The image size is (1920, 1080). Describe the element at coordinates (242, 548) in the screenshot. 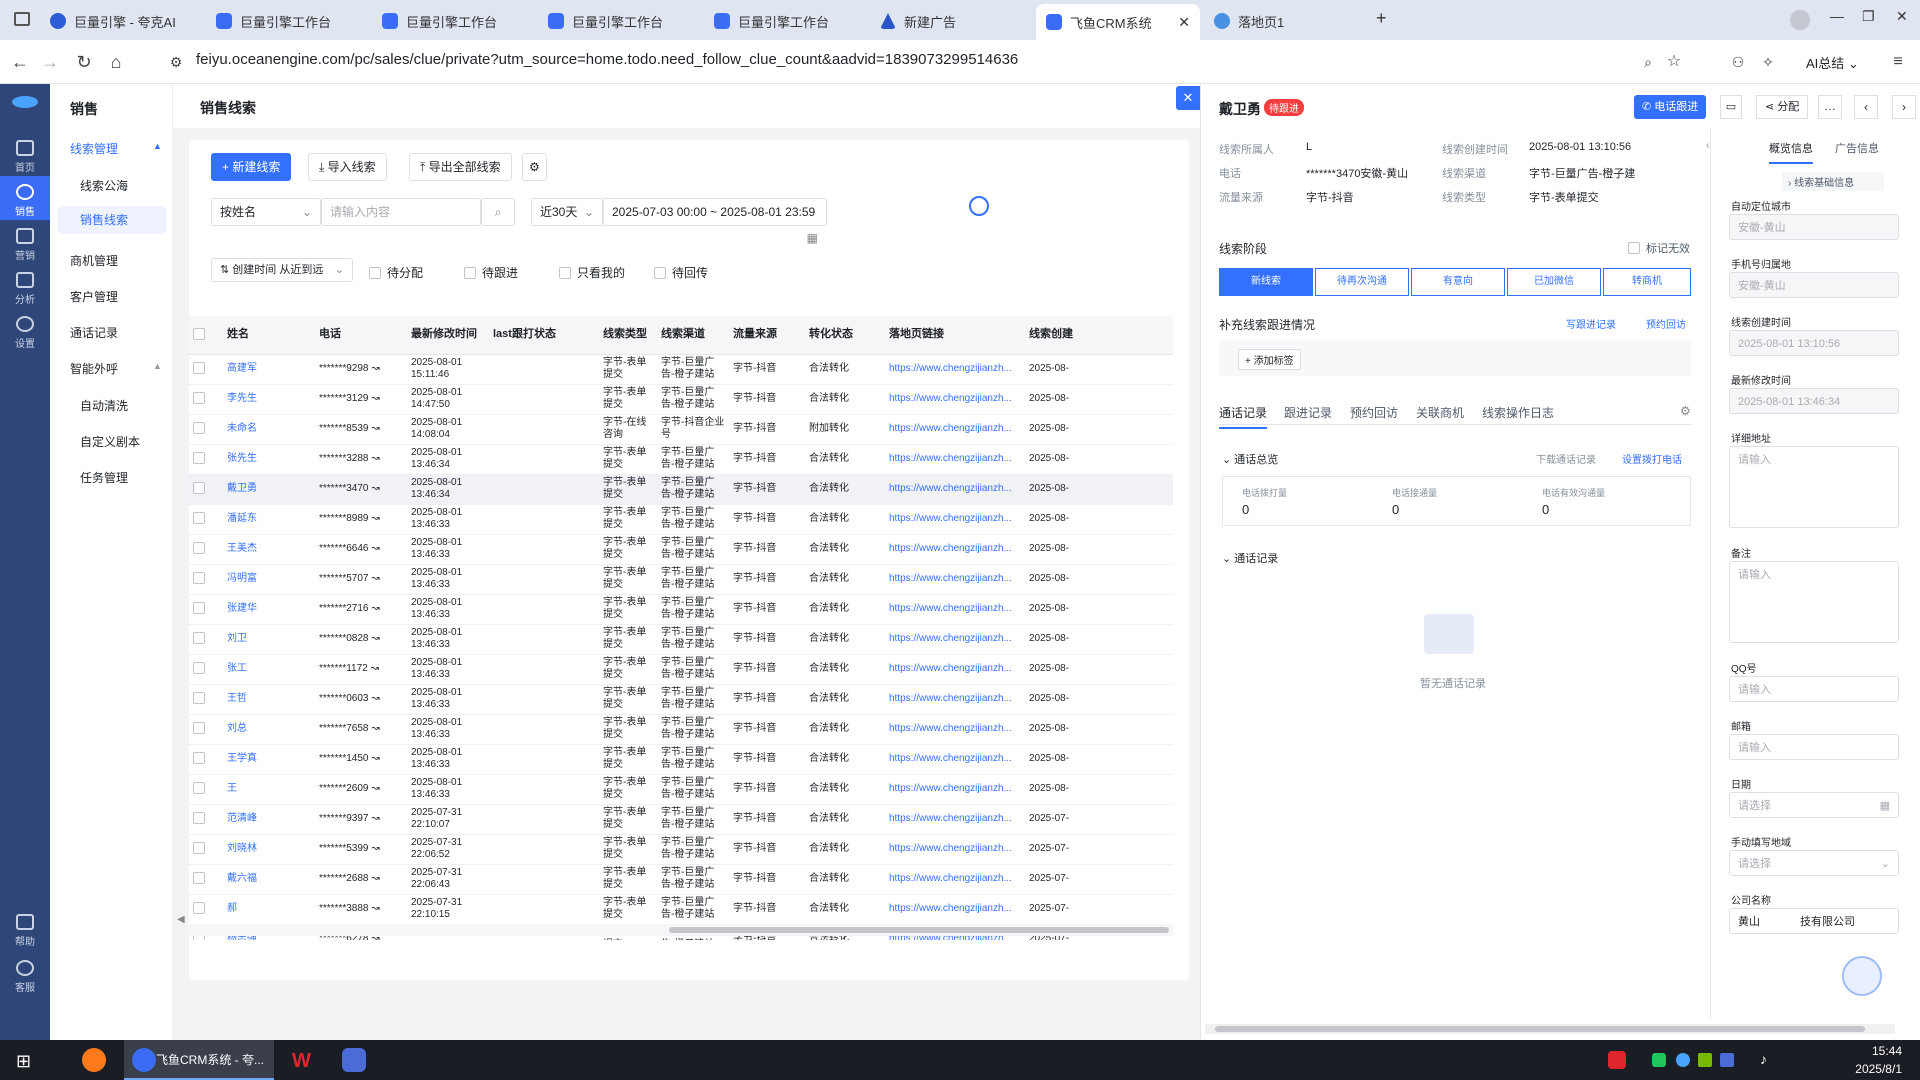

I see `clue-name-link: 王美杰` at that location.